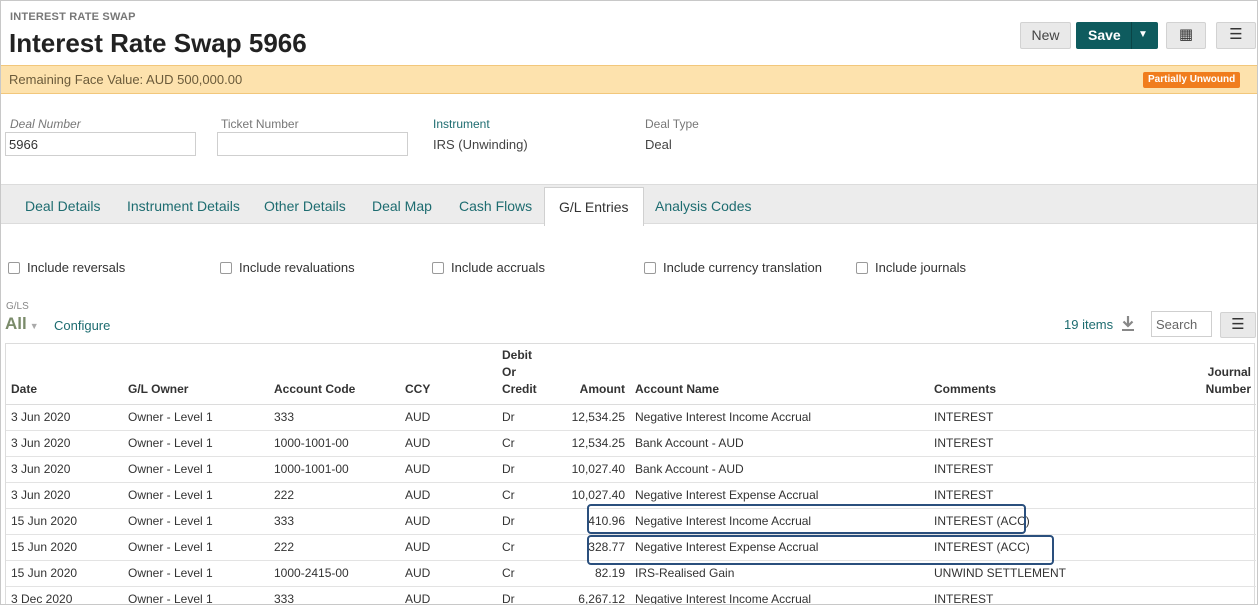 This screenshot has height=605, width=1258. I want to click on include-currency-translation-label: Include currency translation, so click(742, 267).